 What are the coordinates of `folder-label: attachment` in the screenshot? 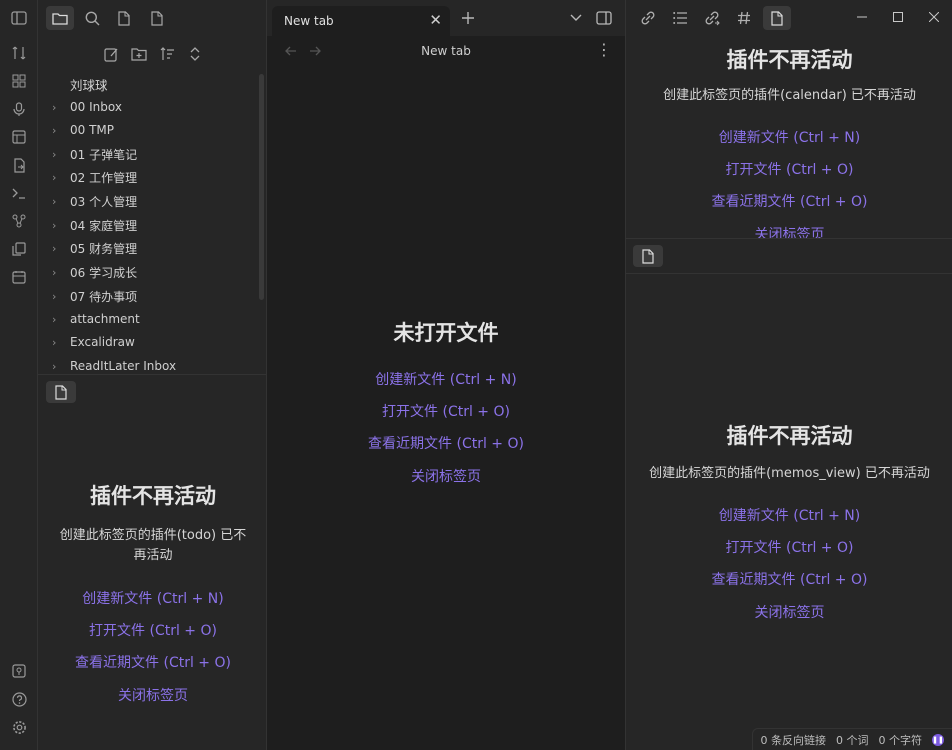 It's located at (105, 319).